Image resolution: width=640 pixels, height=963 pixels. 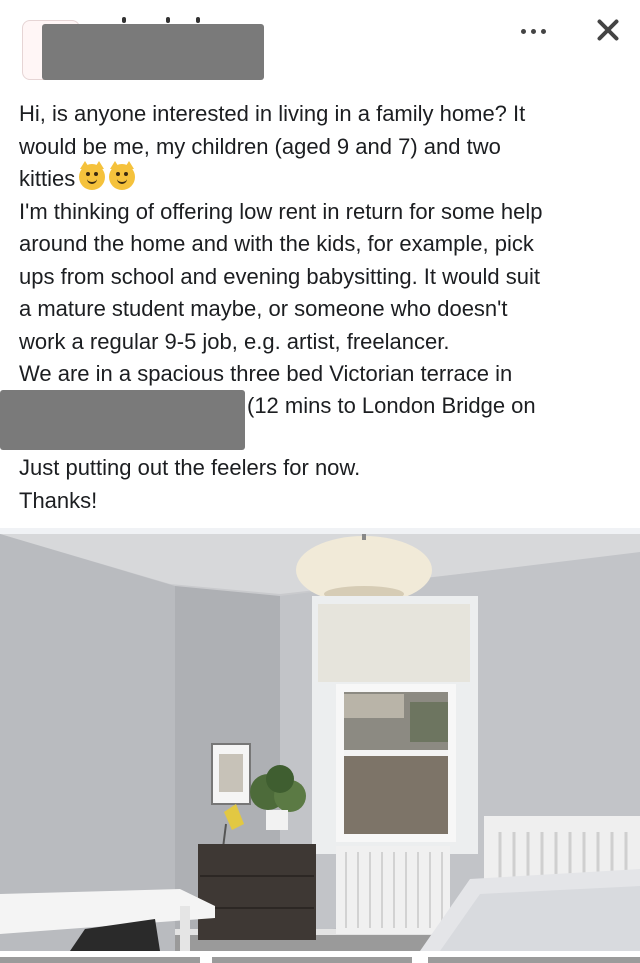 I want to click on smiling-cat-emoji-icon, so click(x=122, y=175).